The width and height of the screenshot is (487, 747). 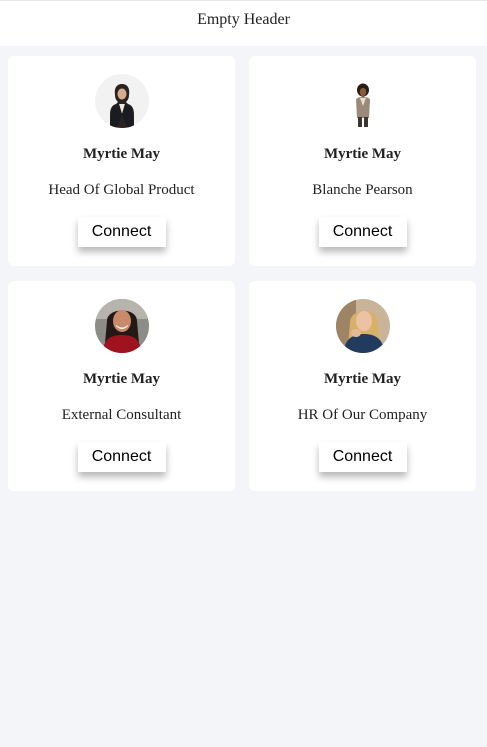 What do you see at coordinates (362, 415) in the screenshot?
I see `card-role: HR Of Our Company` at bounding box center [362, 415].